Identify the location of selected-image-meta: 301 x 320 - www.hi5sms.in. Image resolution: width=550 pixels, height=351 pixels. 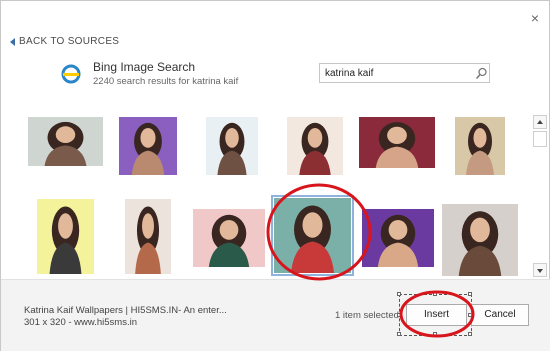
(80, 322).